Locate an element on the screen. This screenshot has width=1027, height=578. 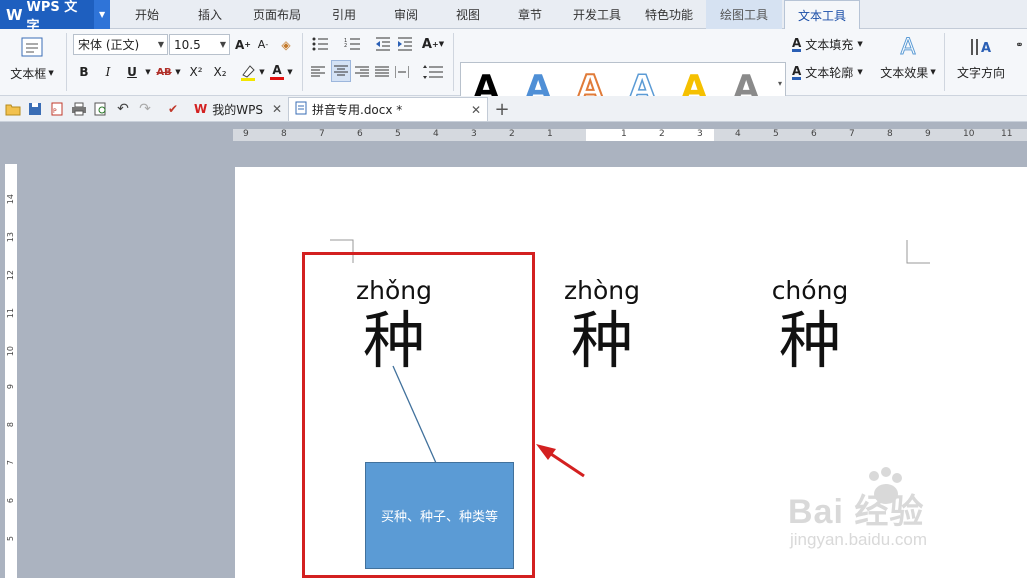
highlight-icon is located at coordinates (248, 72).